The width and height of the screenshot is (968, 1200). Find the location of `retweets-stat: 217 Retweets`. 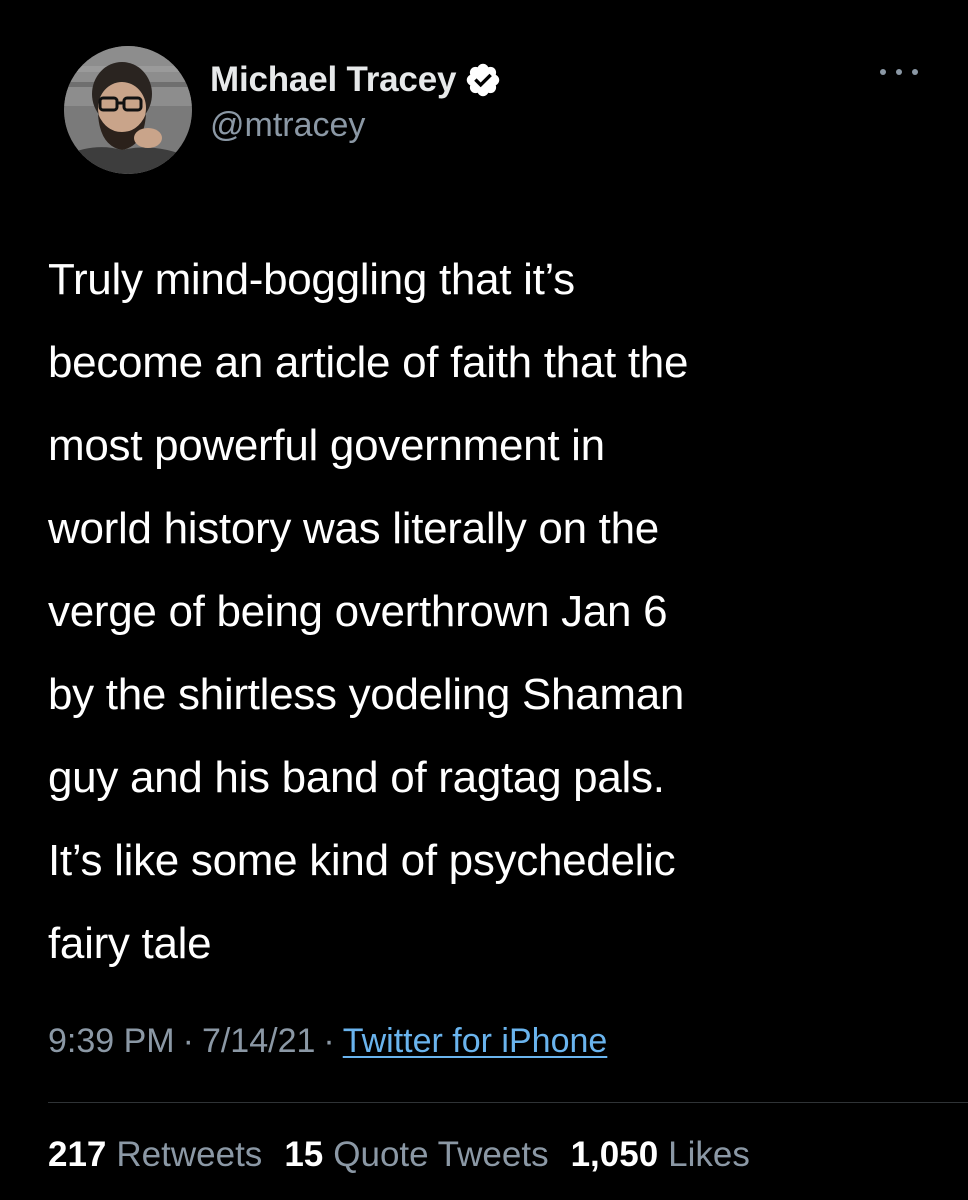

retweets-stat: 217 Retweets is located at coordinates (155, 1155).